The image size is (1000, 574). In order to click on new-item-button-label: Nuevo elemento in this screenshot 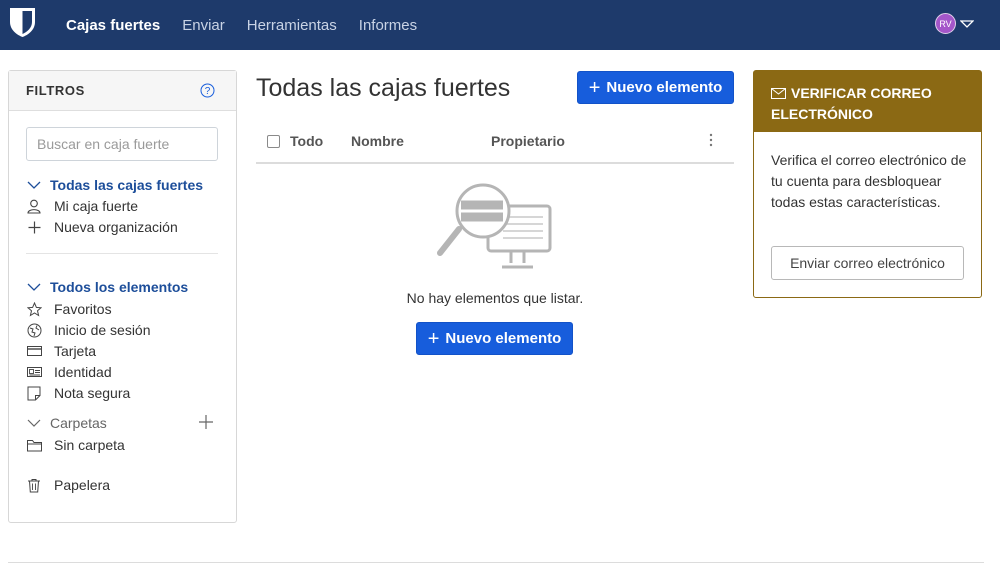, I will do `click(664, 87)`.